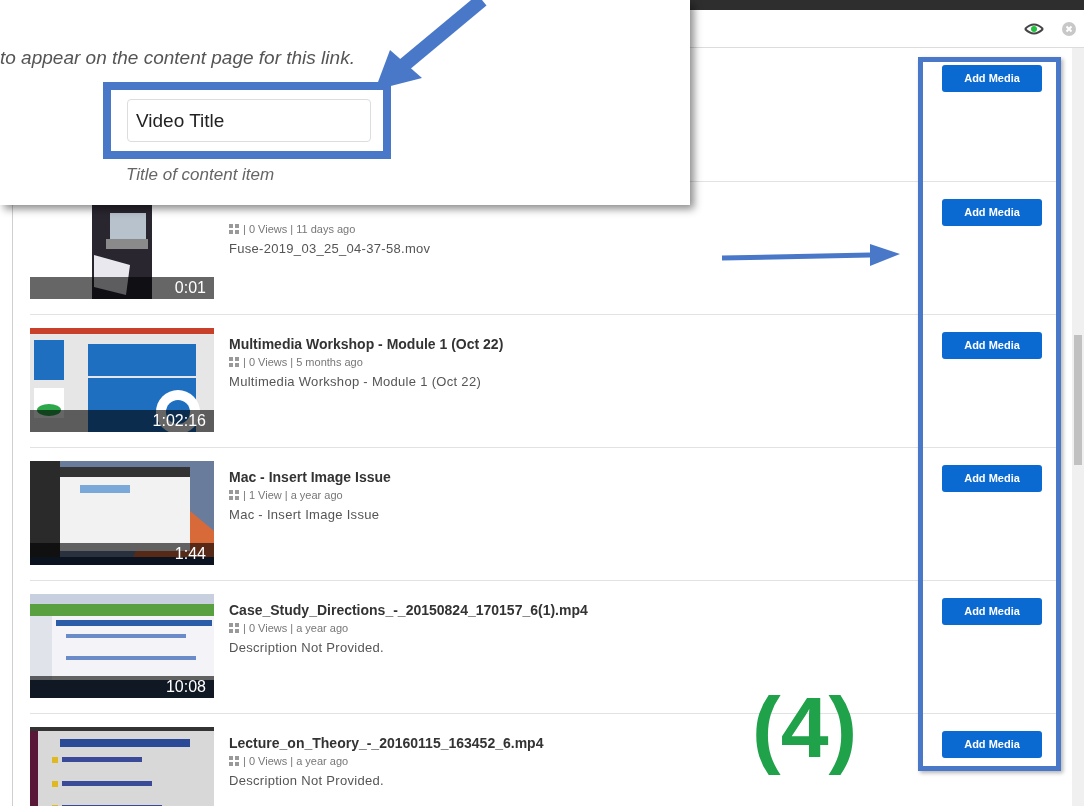 The image size is (1084, 806). I want to click on duration-label: 1:02:16, so click(122, 421).